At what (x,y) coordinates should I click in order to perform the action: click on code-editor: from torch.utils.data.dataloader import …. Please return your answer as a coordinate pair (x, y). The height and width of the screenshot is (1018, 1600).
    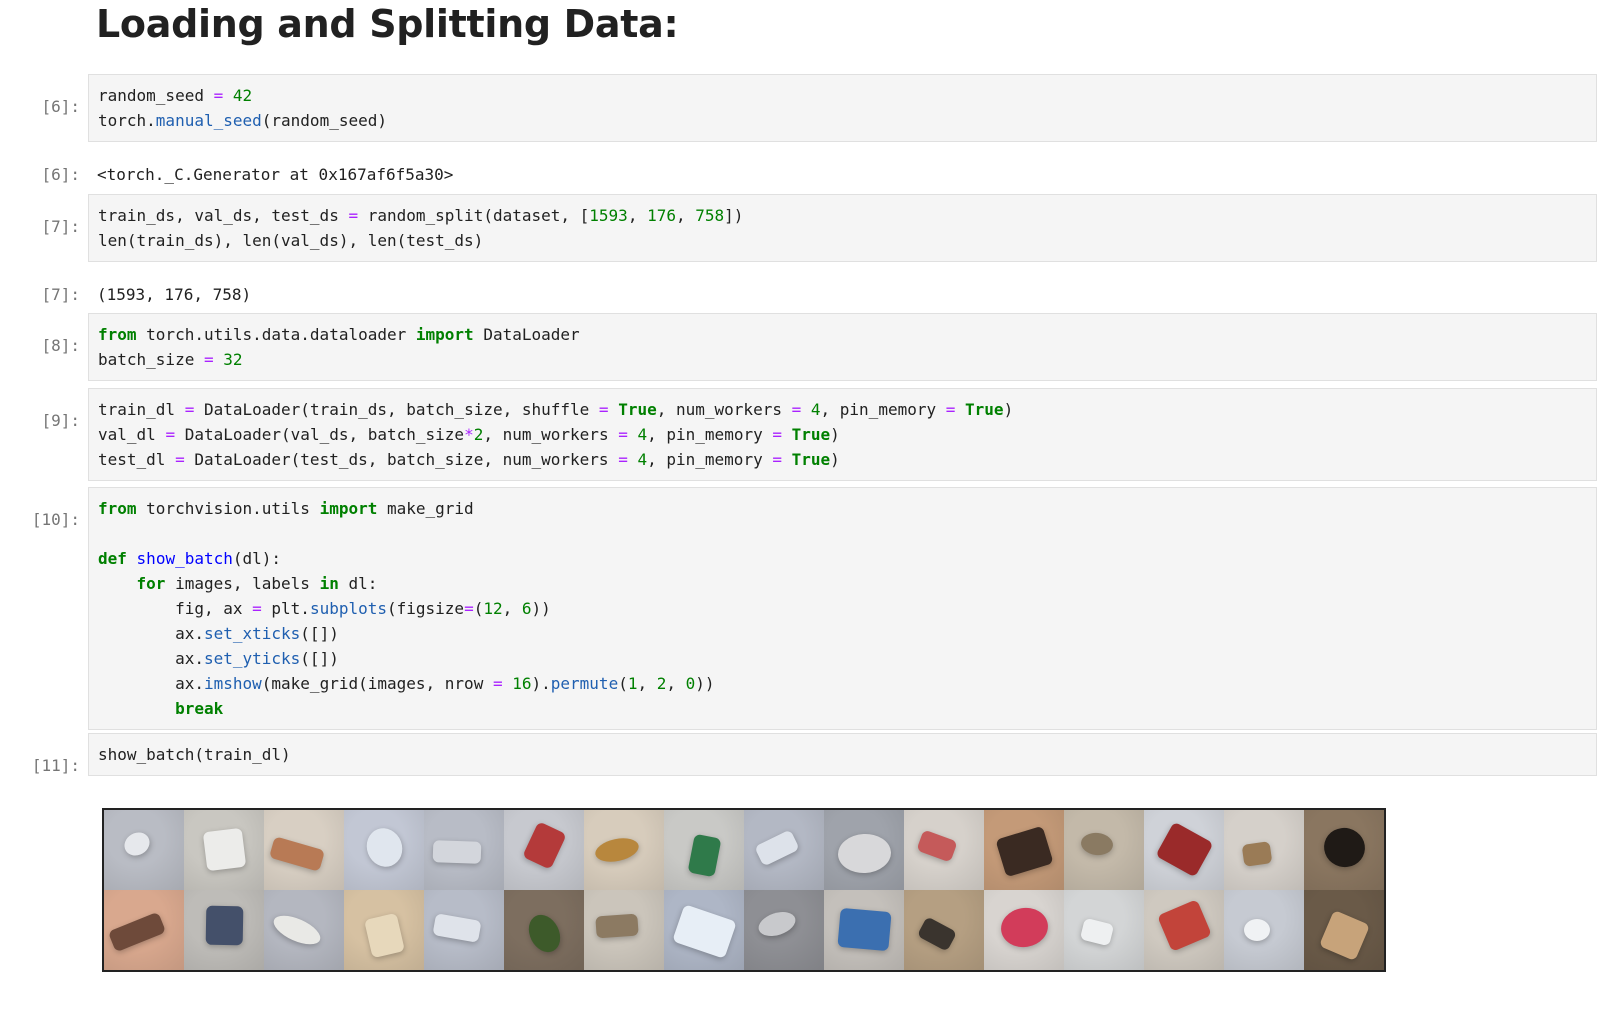
    Looking at the image, I should click on (842, 347).